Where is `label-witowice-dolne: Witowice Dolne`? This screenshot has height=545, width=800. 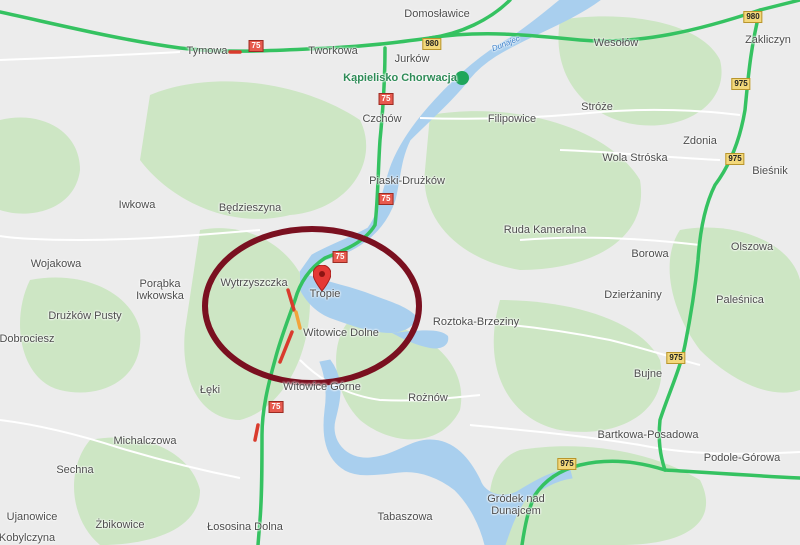 label-witowice-dolne: Witowice Dolne is located at coordinates (341, 333).